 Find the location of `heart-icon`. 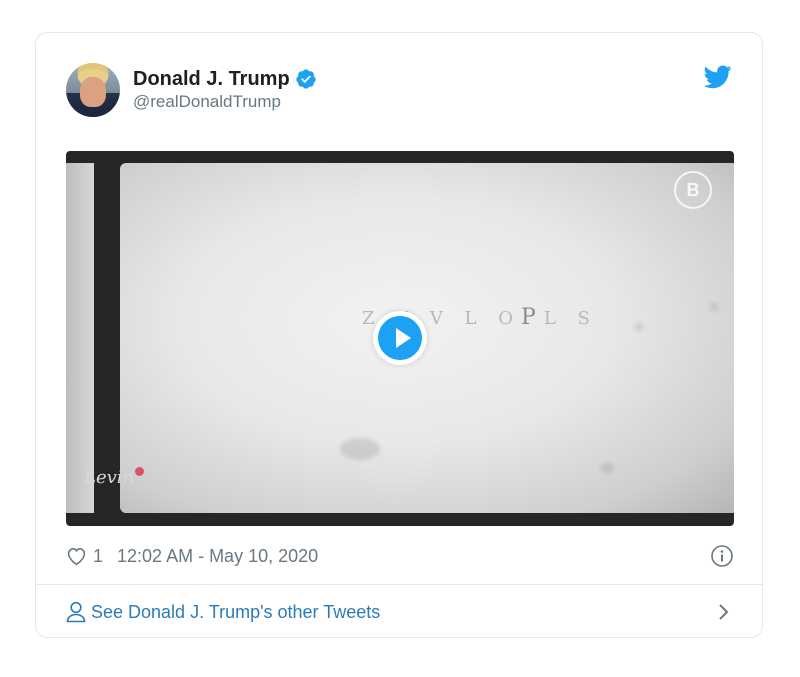

heart-icon is located at coordinates (76, 556).